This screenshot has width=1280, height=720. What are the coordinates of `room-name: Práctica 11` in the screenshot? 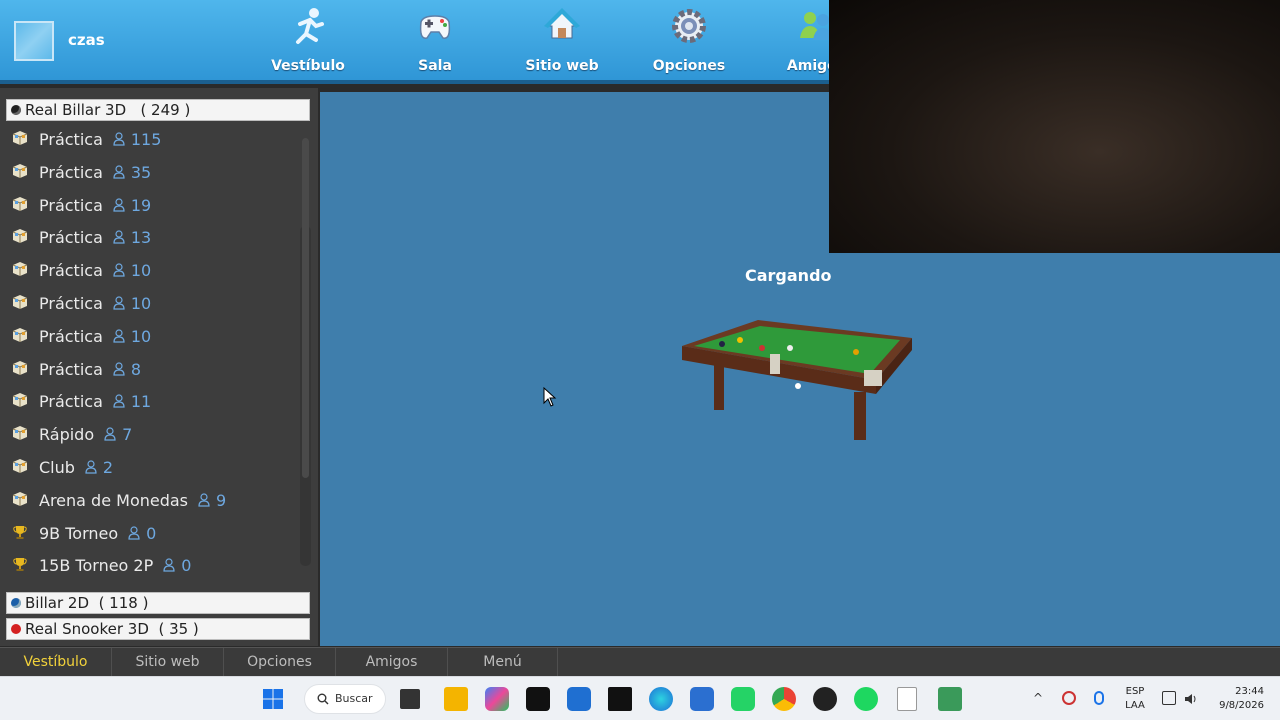 It's located at (95, 401).